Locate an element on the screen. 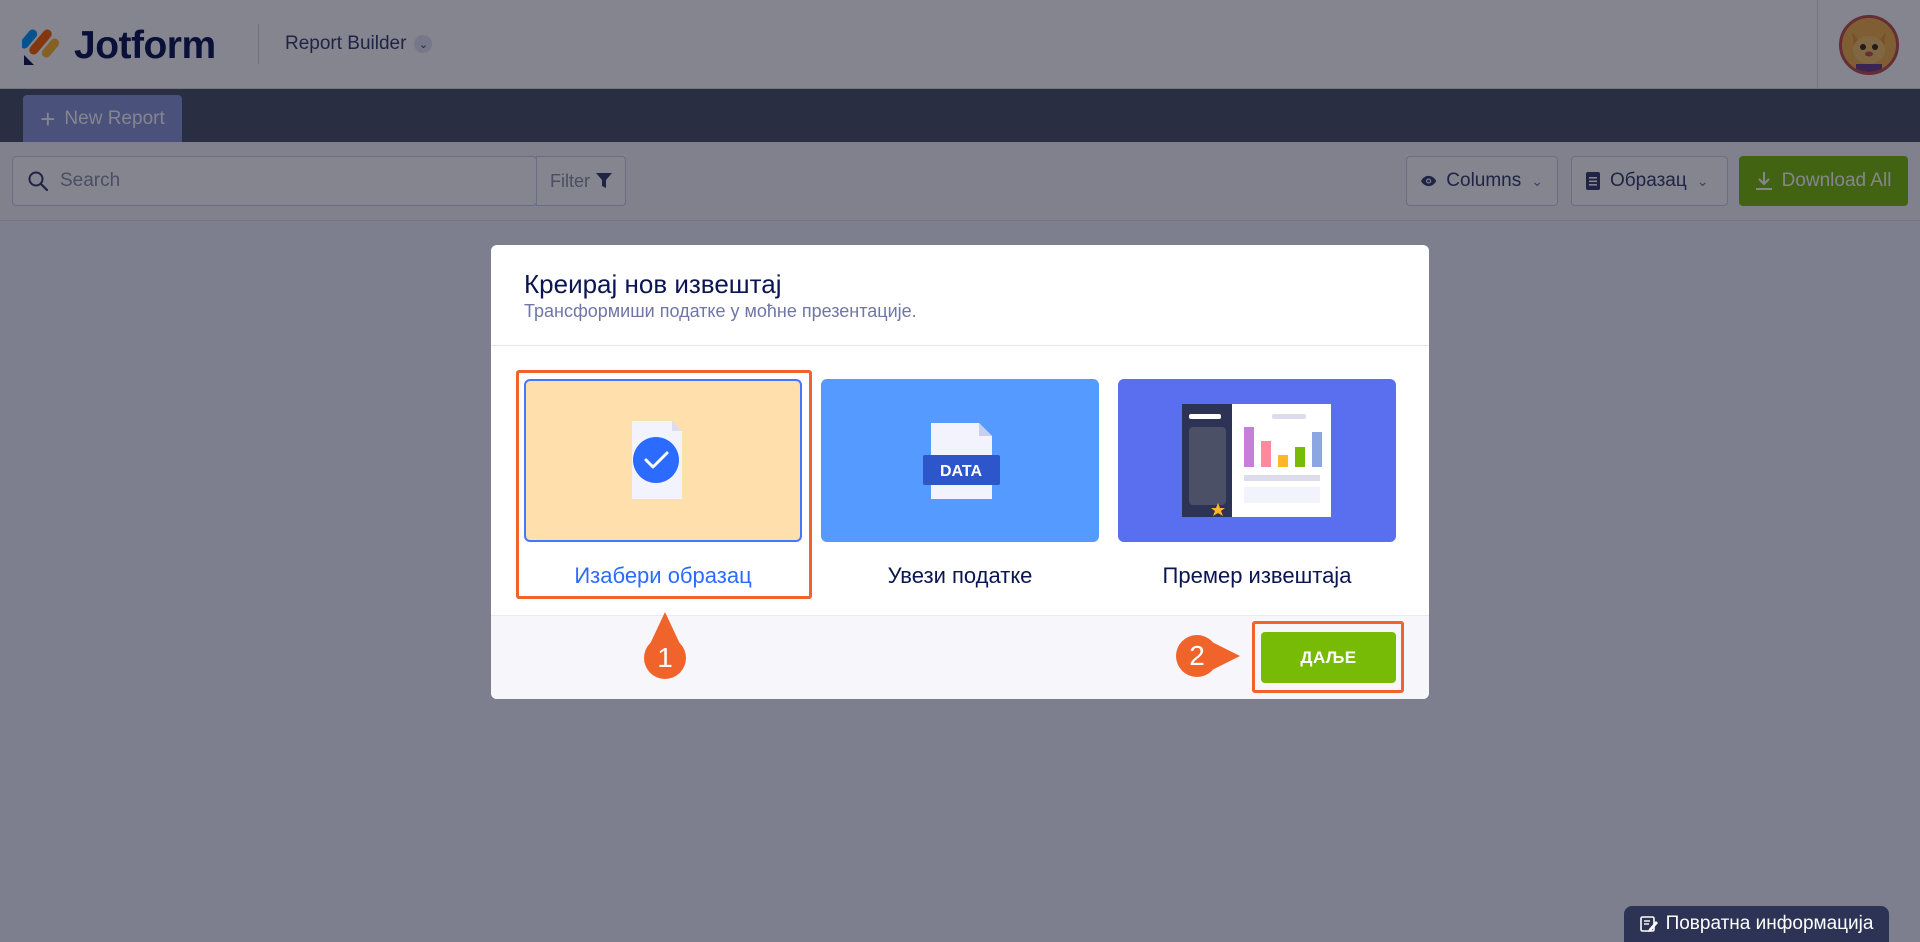  data-file-icon: DATA is located at coordinates (961, 461).